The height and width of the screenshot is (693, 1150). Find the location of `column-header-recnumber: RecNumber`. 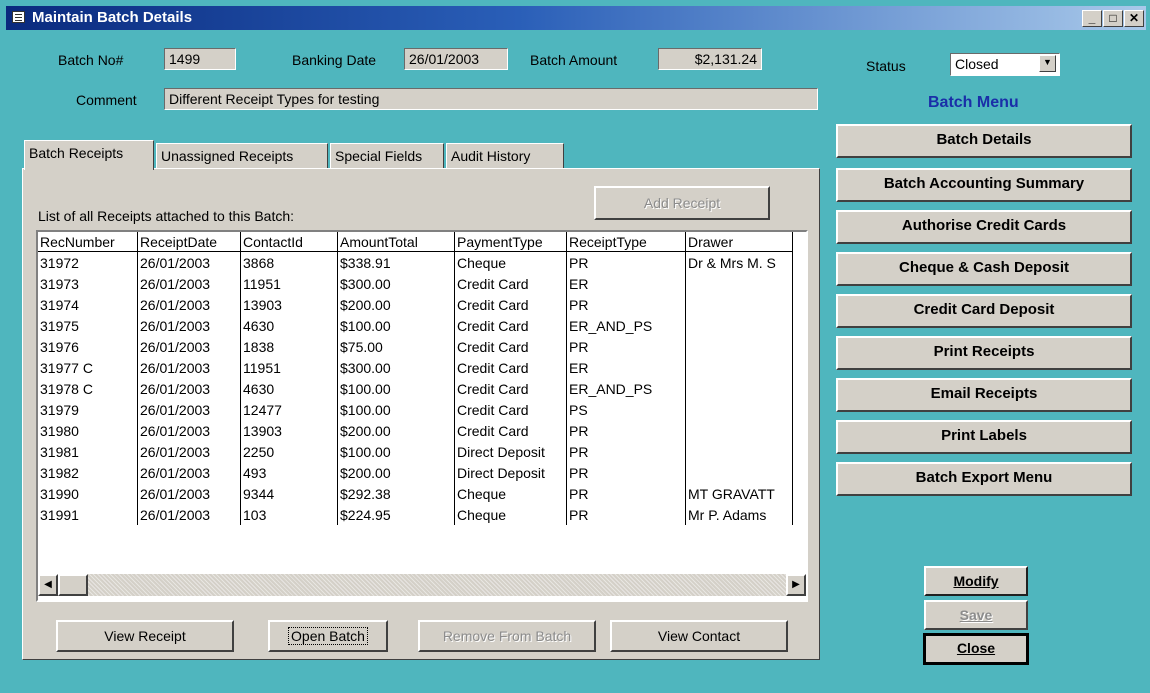

column-header-recnumber: RecNumber is located at coordinates (88, 242).